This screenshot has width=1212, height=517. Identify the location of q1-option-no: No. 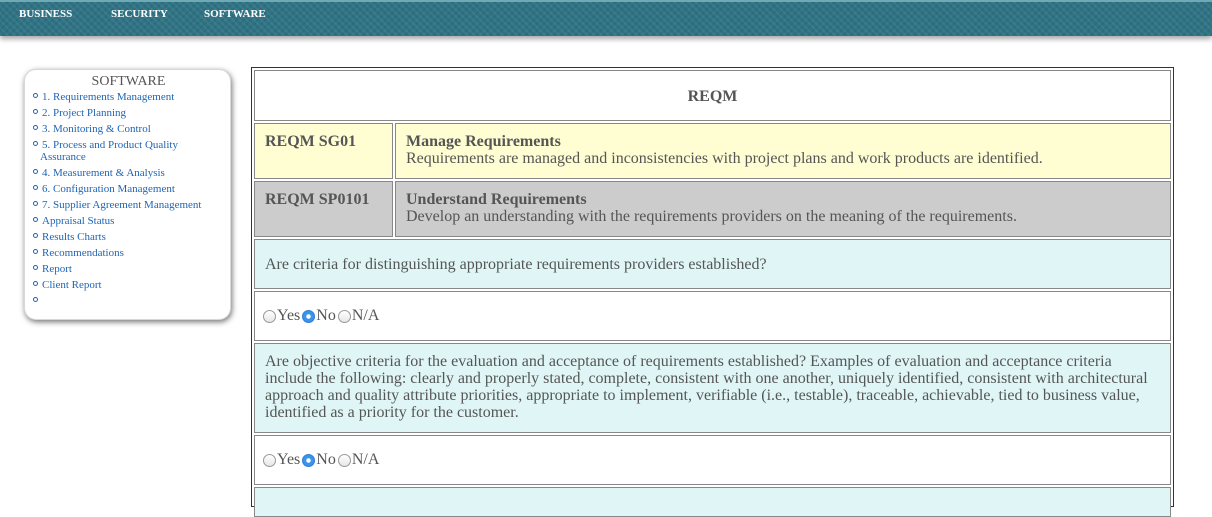
(319, 316).